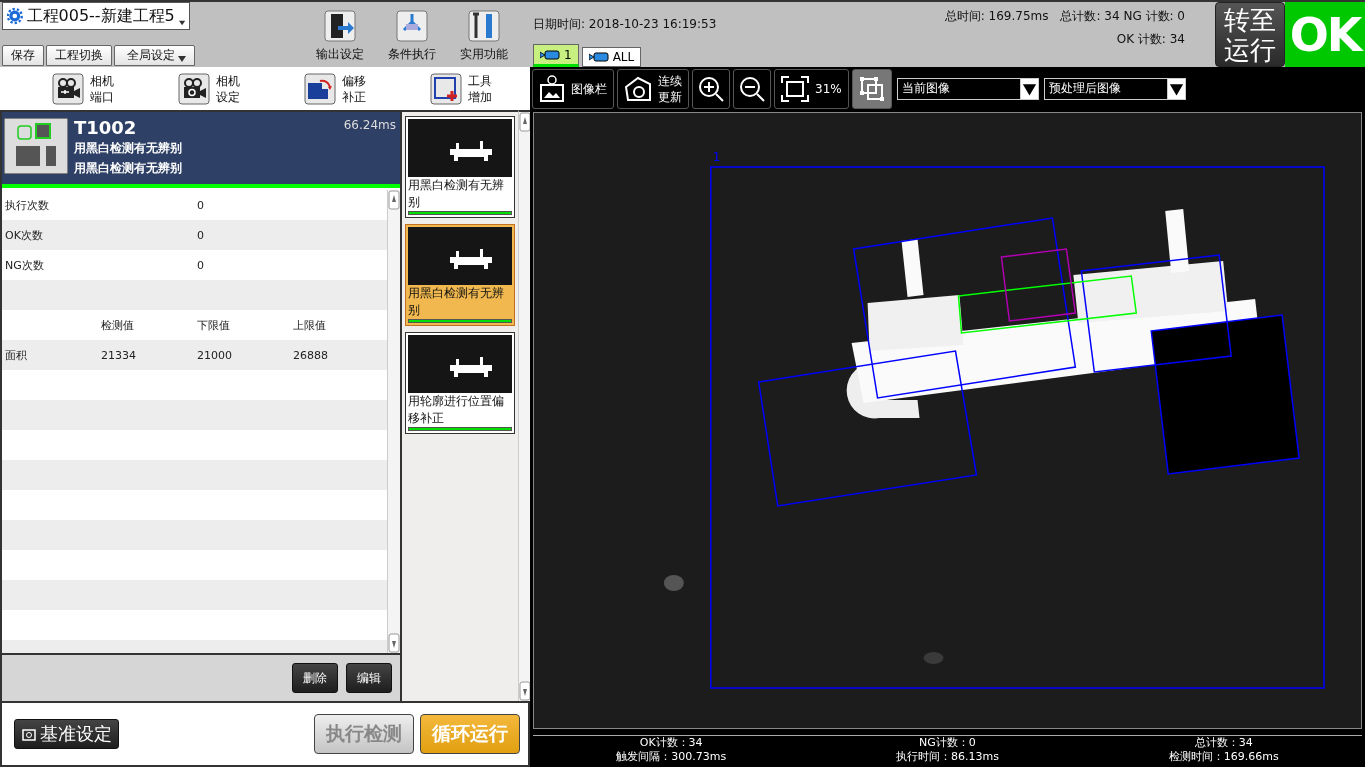 This screenshot has height=767, width=1365. I want to click on tool-button: 相机 端口, so click(83, 88).